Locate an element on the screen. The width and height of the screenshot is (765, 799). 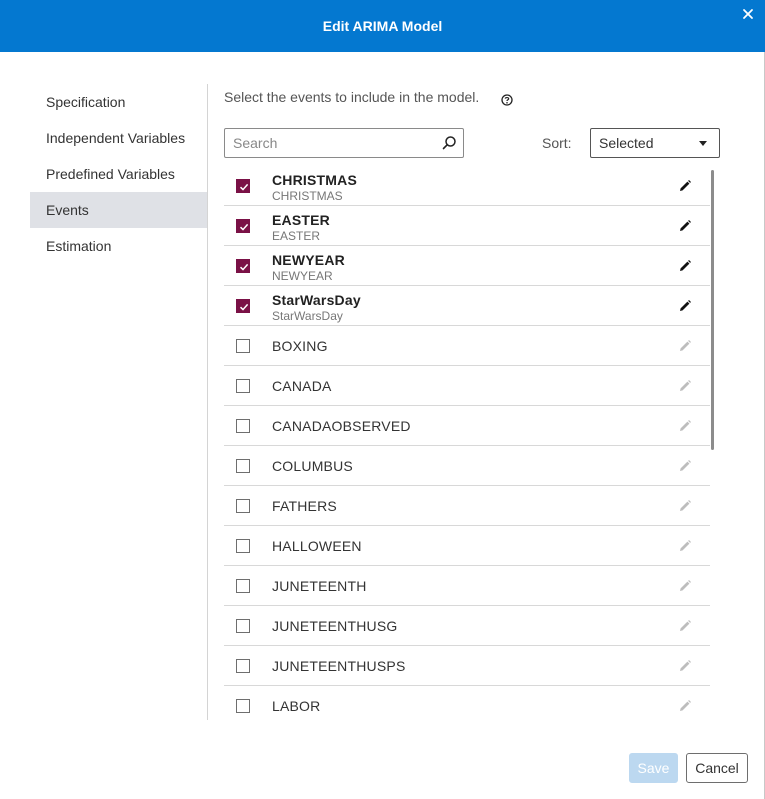
event-name: StarWarsDay is located at coordinates (316, 300).